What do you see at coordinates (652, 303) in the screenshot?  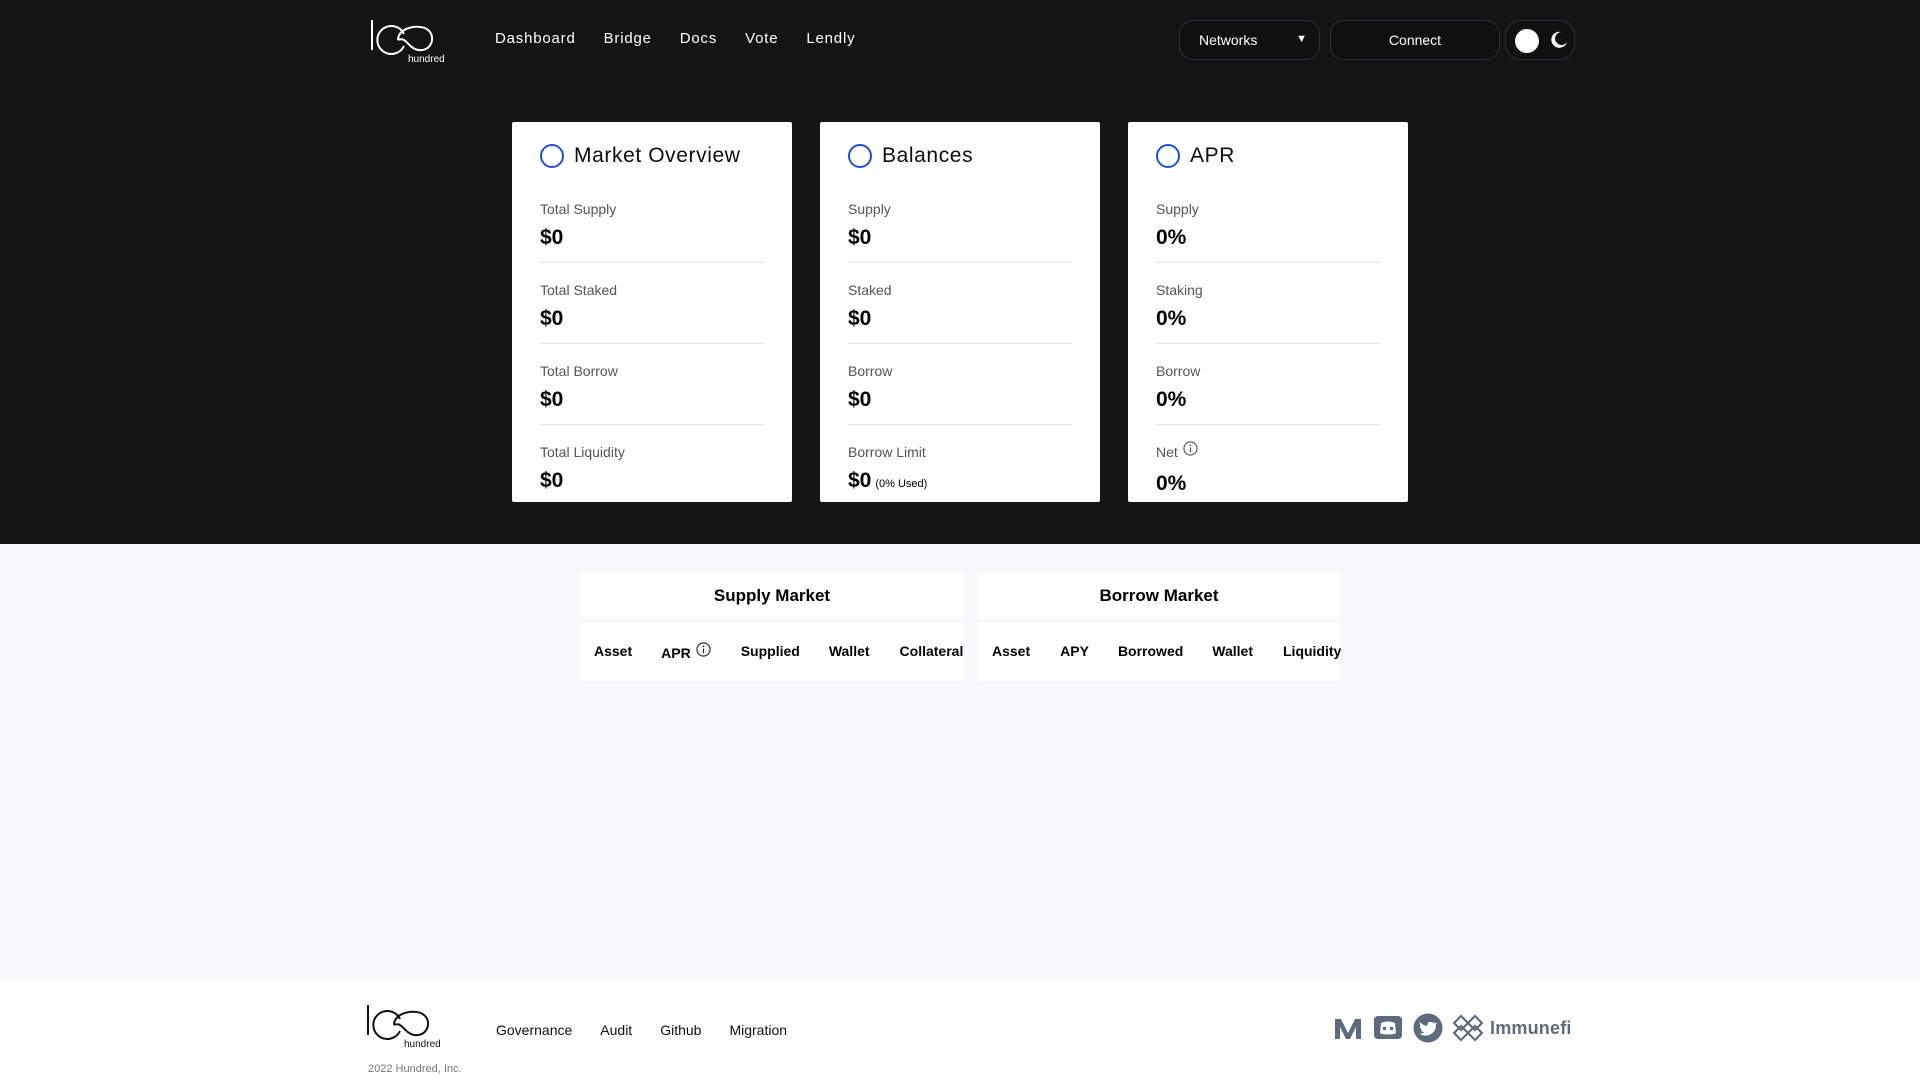 I see `stat-total-staked: Total Staked $0` at bounding box center [652, 303].